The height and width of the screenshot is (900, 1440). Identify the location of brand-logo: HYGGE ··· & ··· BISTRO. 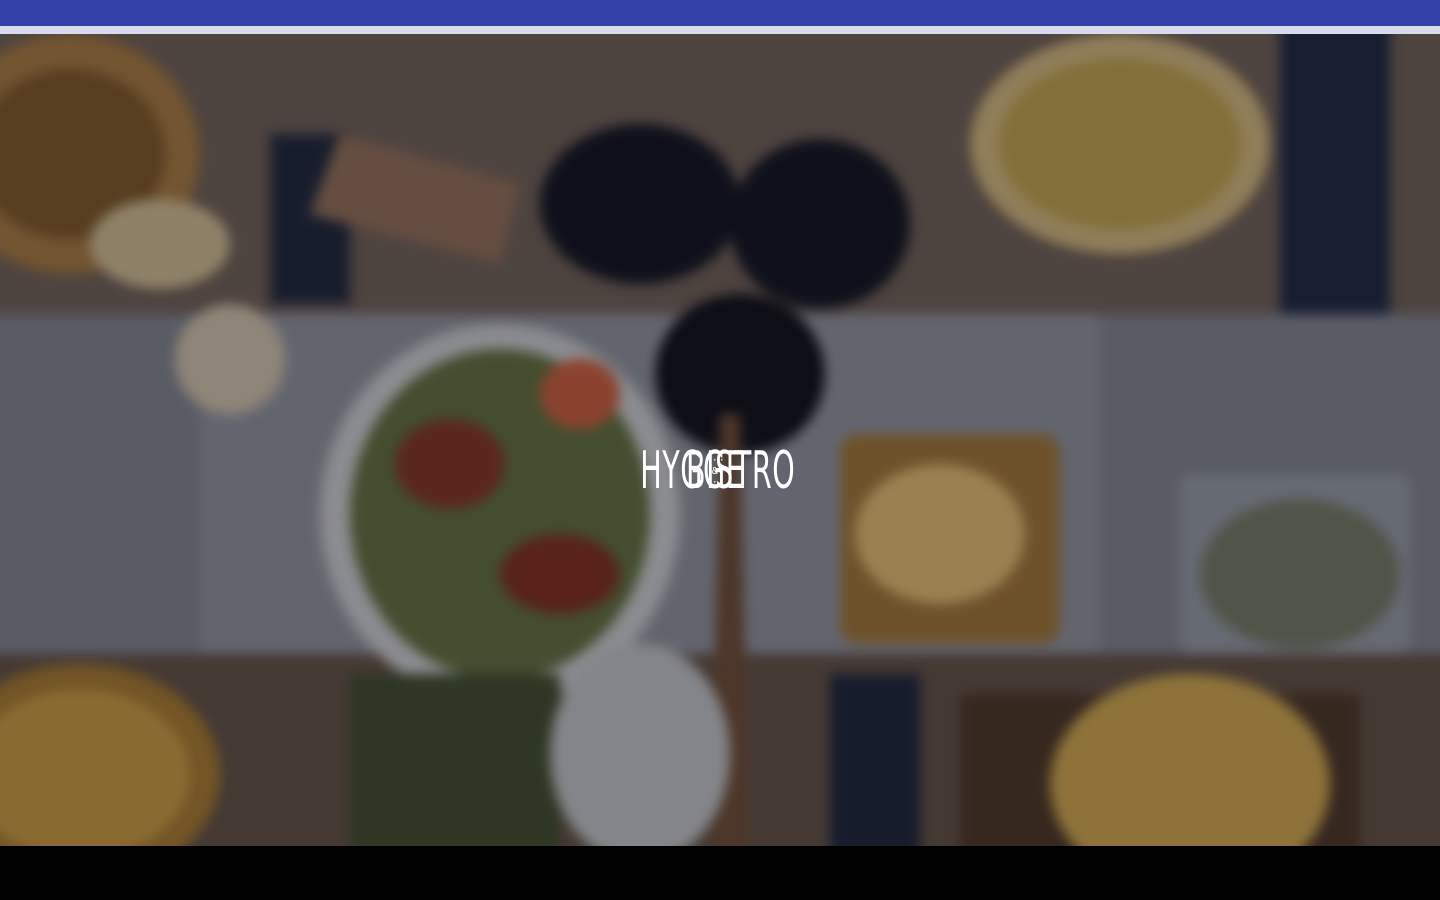
(720, 471).